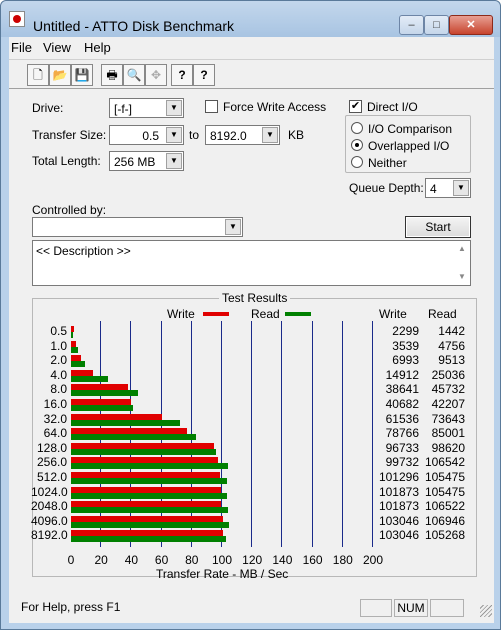 This screenshot has width=501, height=630. What do you see at coordinates (462, 249) in the screenshot?
I see `scroll-up-icon: ▲` at bounding box center [462, 249].